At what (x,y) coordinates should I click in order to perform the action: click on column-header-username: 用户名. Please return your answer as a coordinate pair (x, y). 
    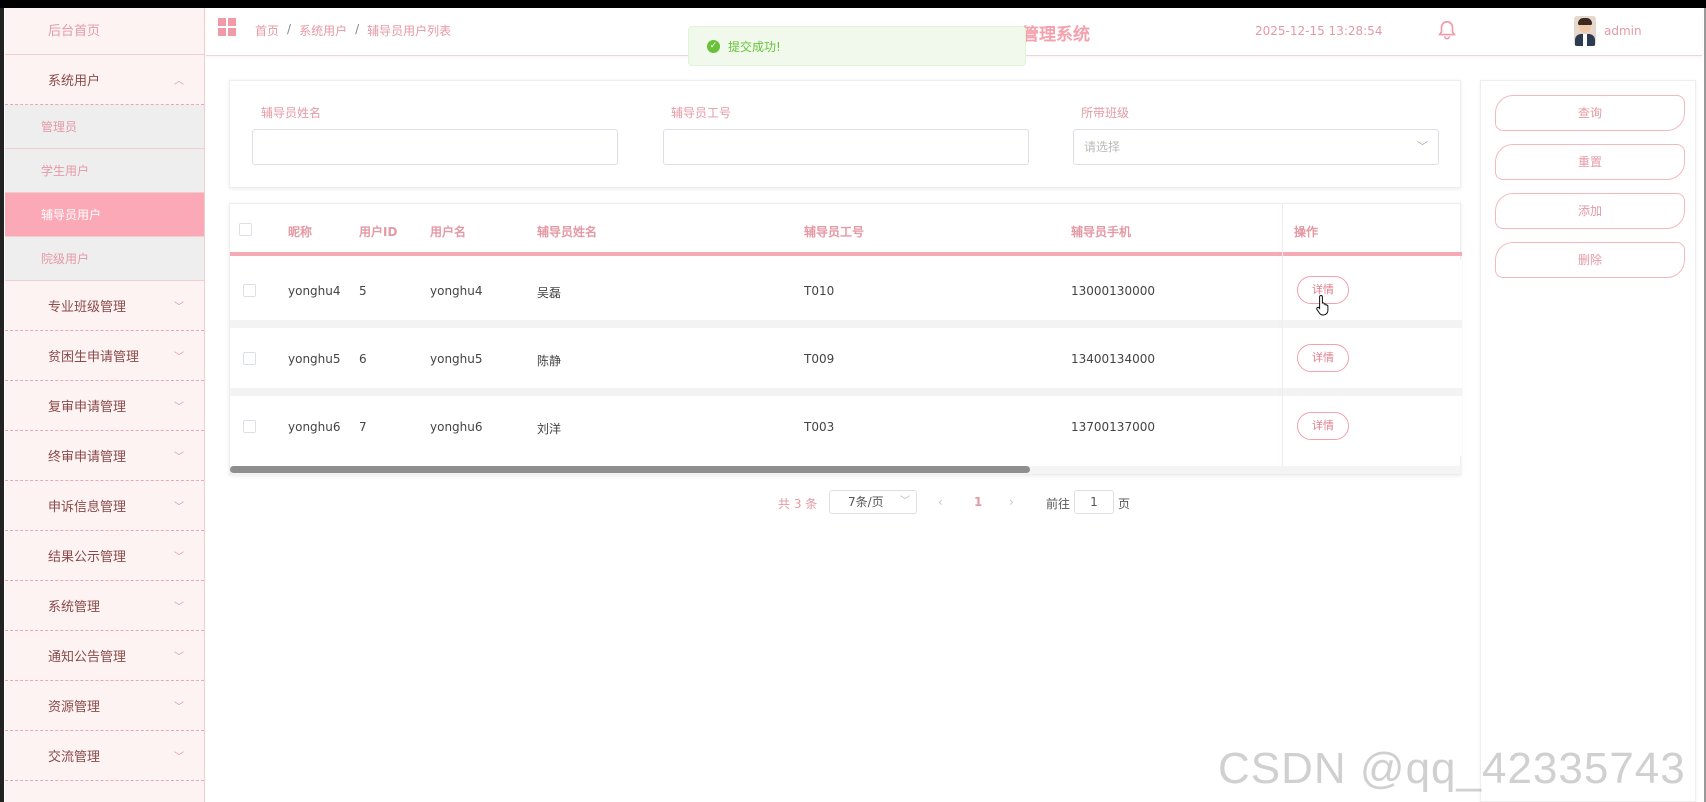
    Looking at the image, I should click on (448, 231).